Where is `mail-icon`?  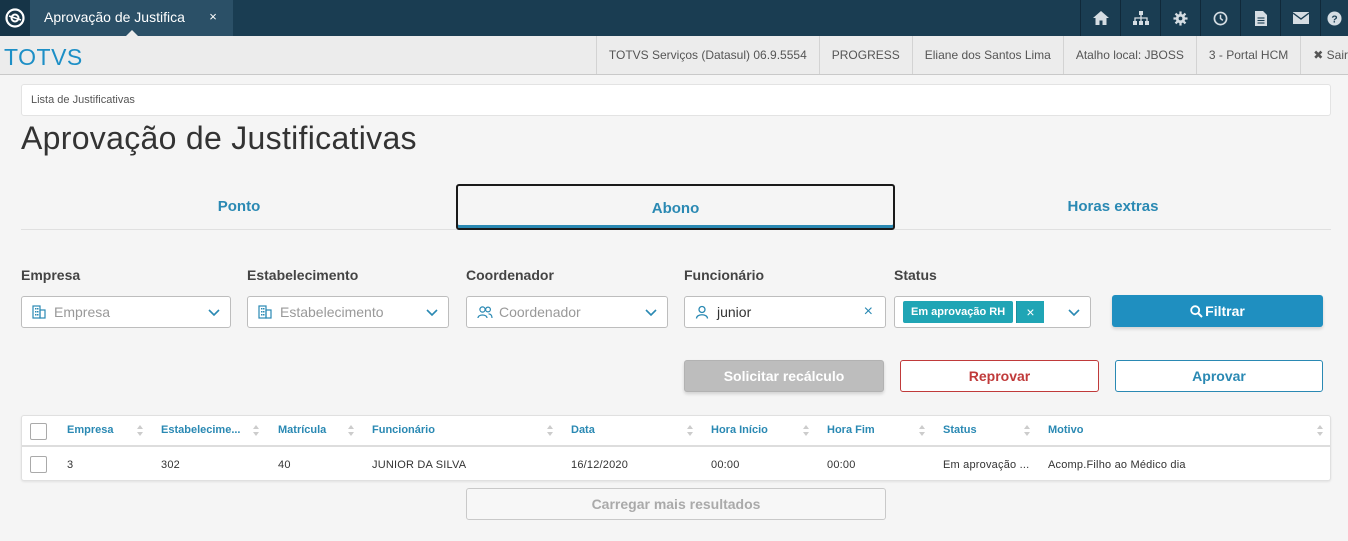
mail-icon is located at coordinates (1300, 18).